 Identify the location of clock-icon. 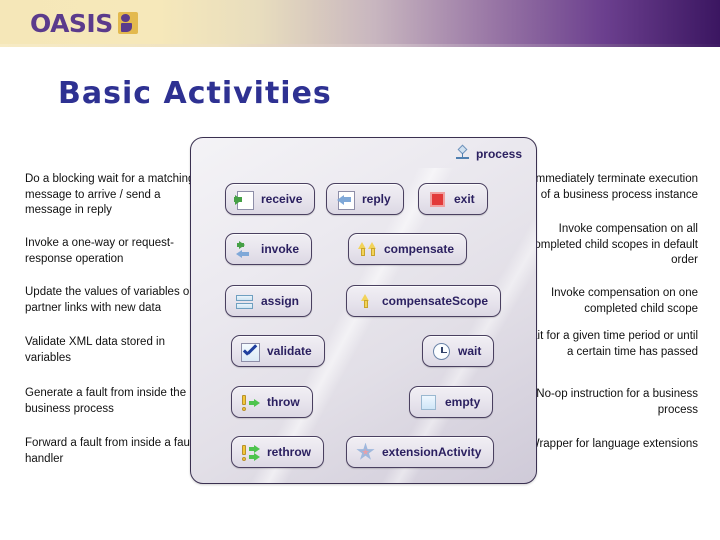
(441, 351).